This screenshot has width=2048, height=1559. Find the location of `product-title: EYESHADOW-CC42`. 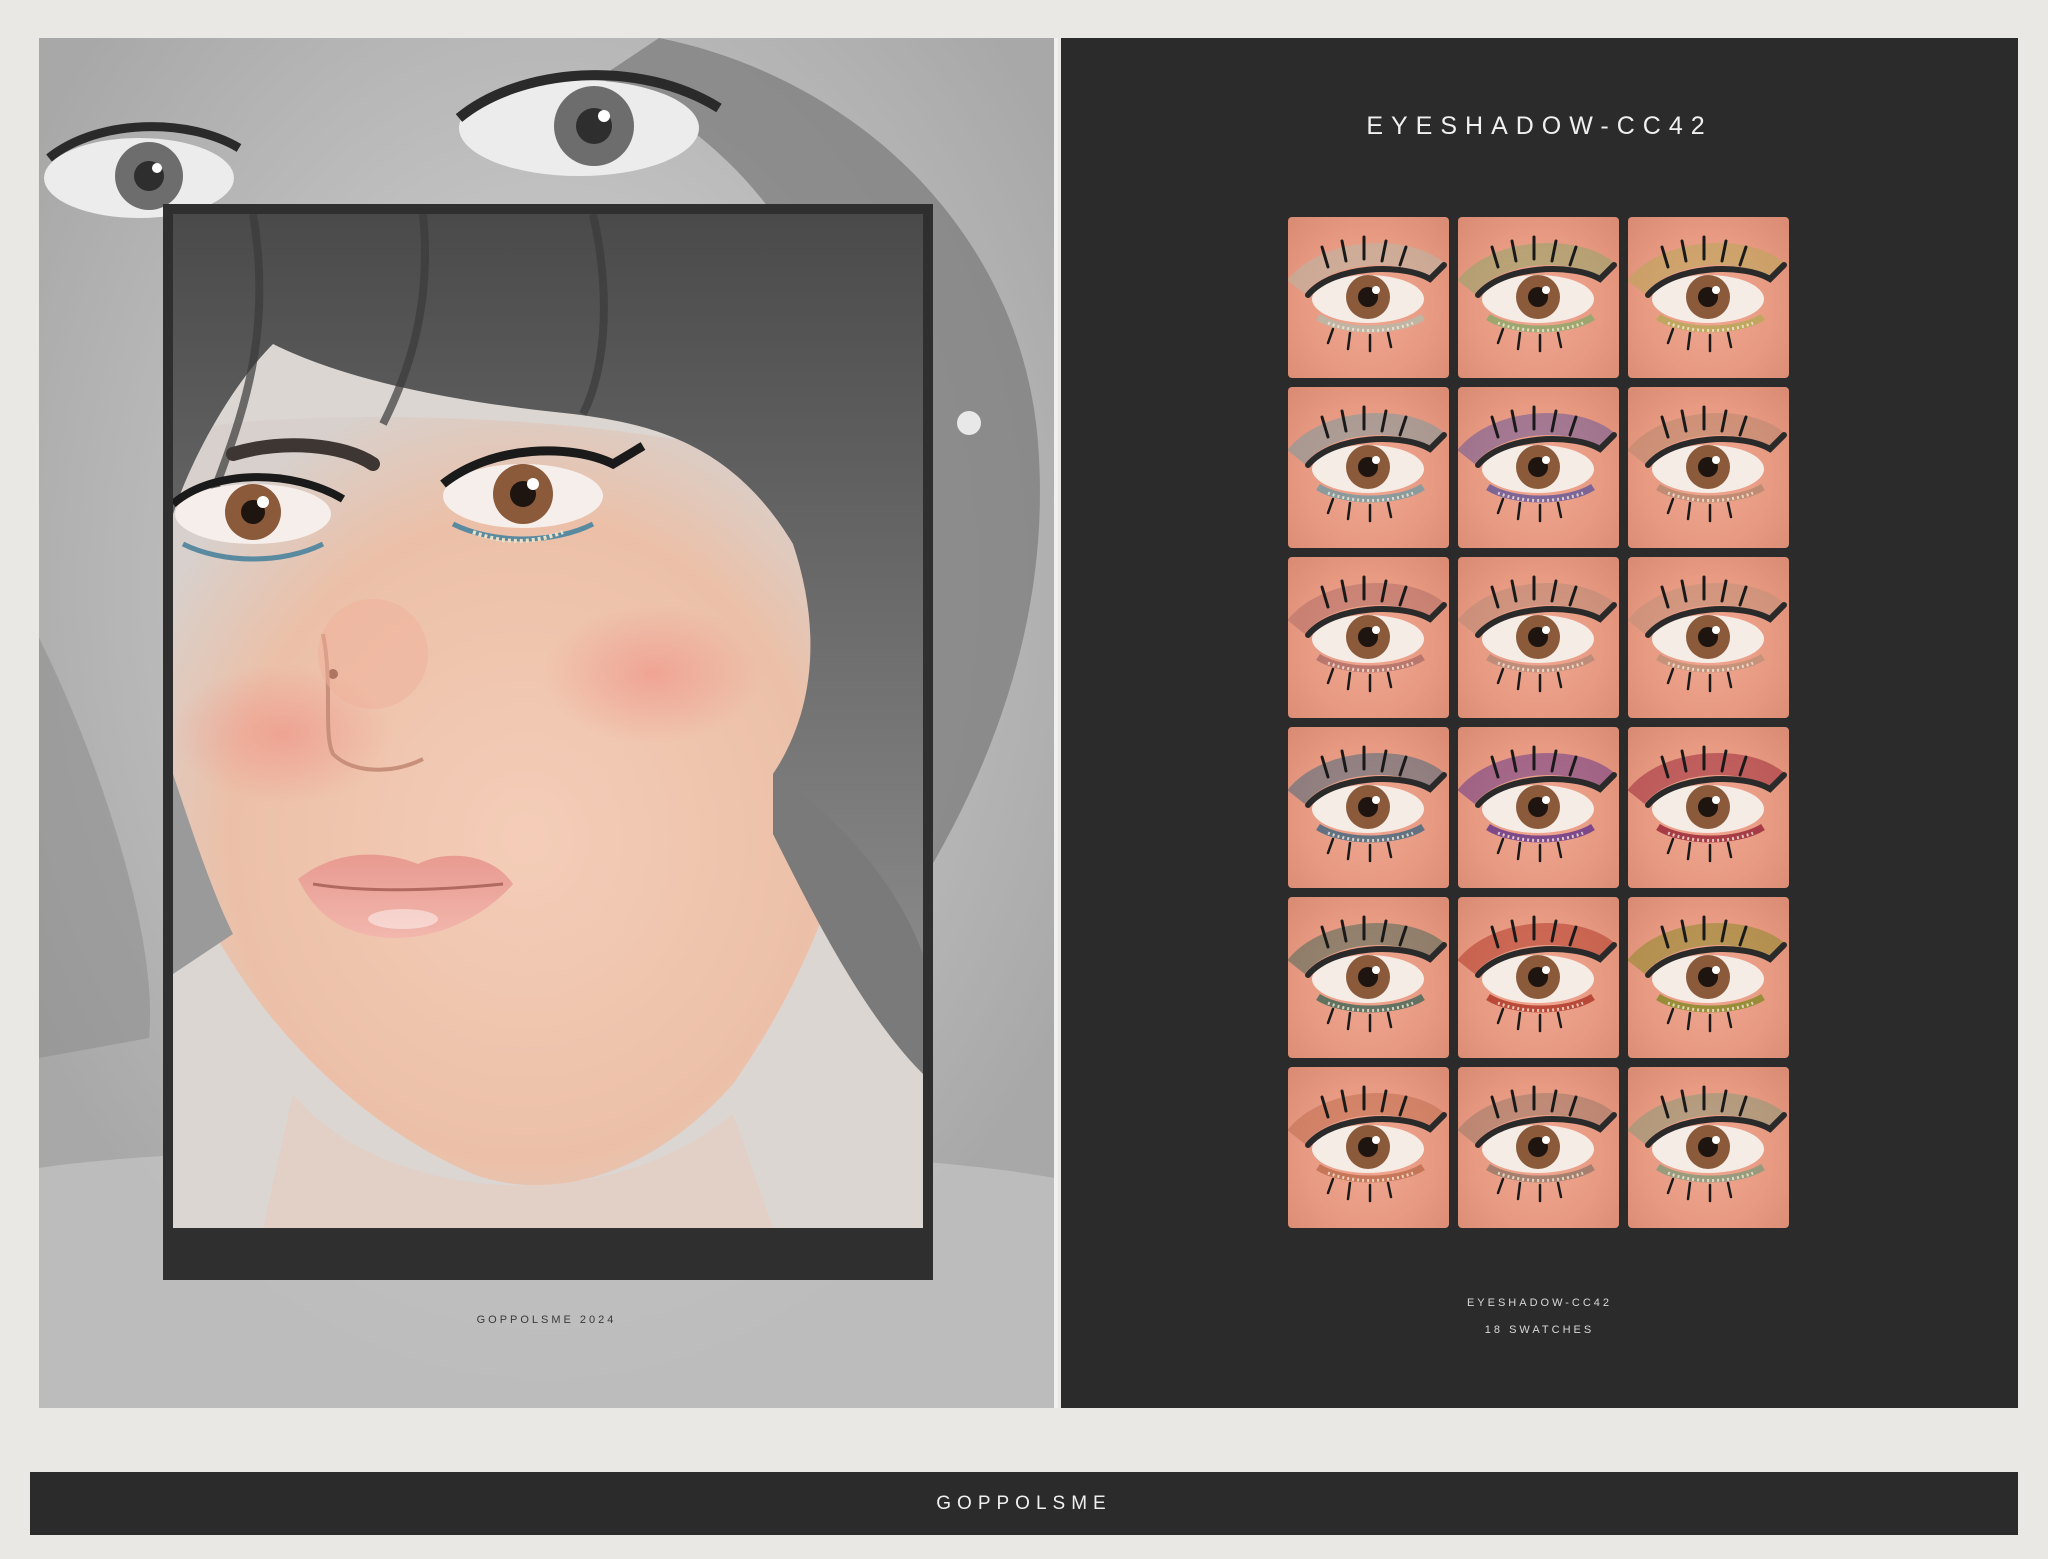

product-title: EYESHADOW-CC42 is located at coordinates (1539, 126).